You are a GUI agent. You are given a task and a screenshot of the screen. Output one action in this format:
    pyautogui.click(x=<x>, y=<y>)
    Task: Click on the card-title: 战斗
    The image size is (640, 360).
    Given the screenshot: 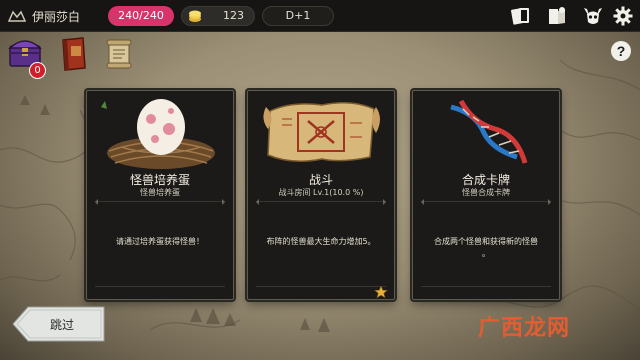 What is the action you would take?
    pyautogui.click(x=320, y=180)
    